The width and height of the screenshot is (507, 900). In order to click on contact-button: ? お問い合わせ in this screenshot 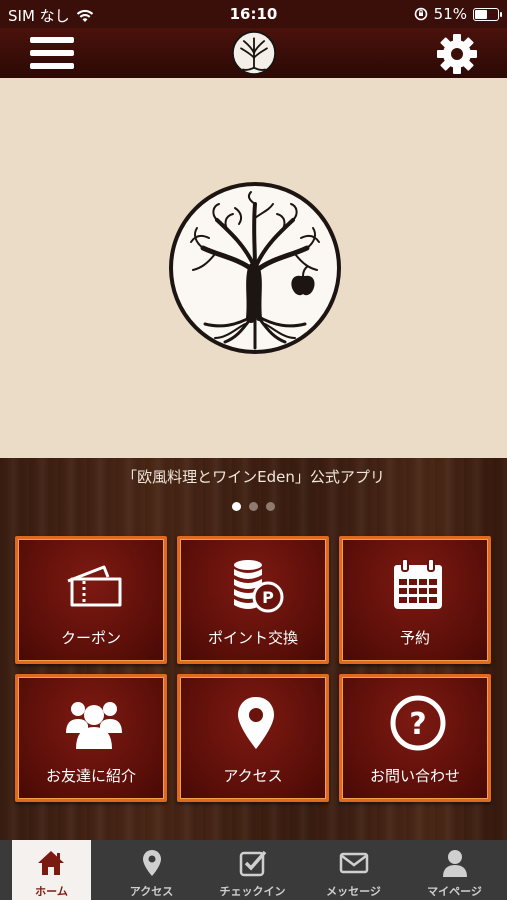, I will do `click(415, 738)`.